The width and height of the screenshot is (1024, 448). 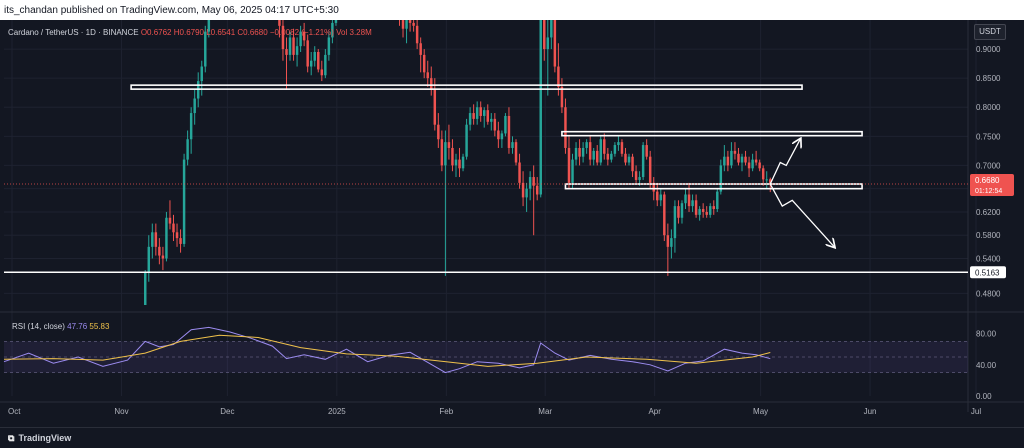 I want to click on ohlc-change: −0.0082 (−1.21%), so click(x=301, y=32).